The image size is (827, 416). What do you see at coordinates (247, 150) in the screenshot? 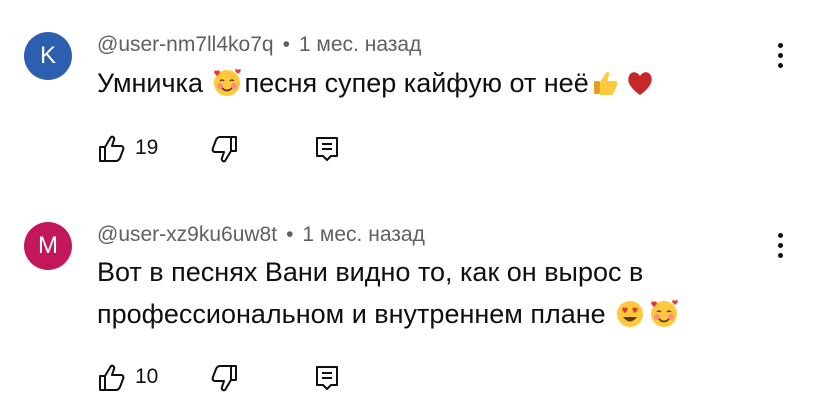
I see `comment-actions: 19` at bounding box center [247, 150].